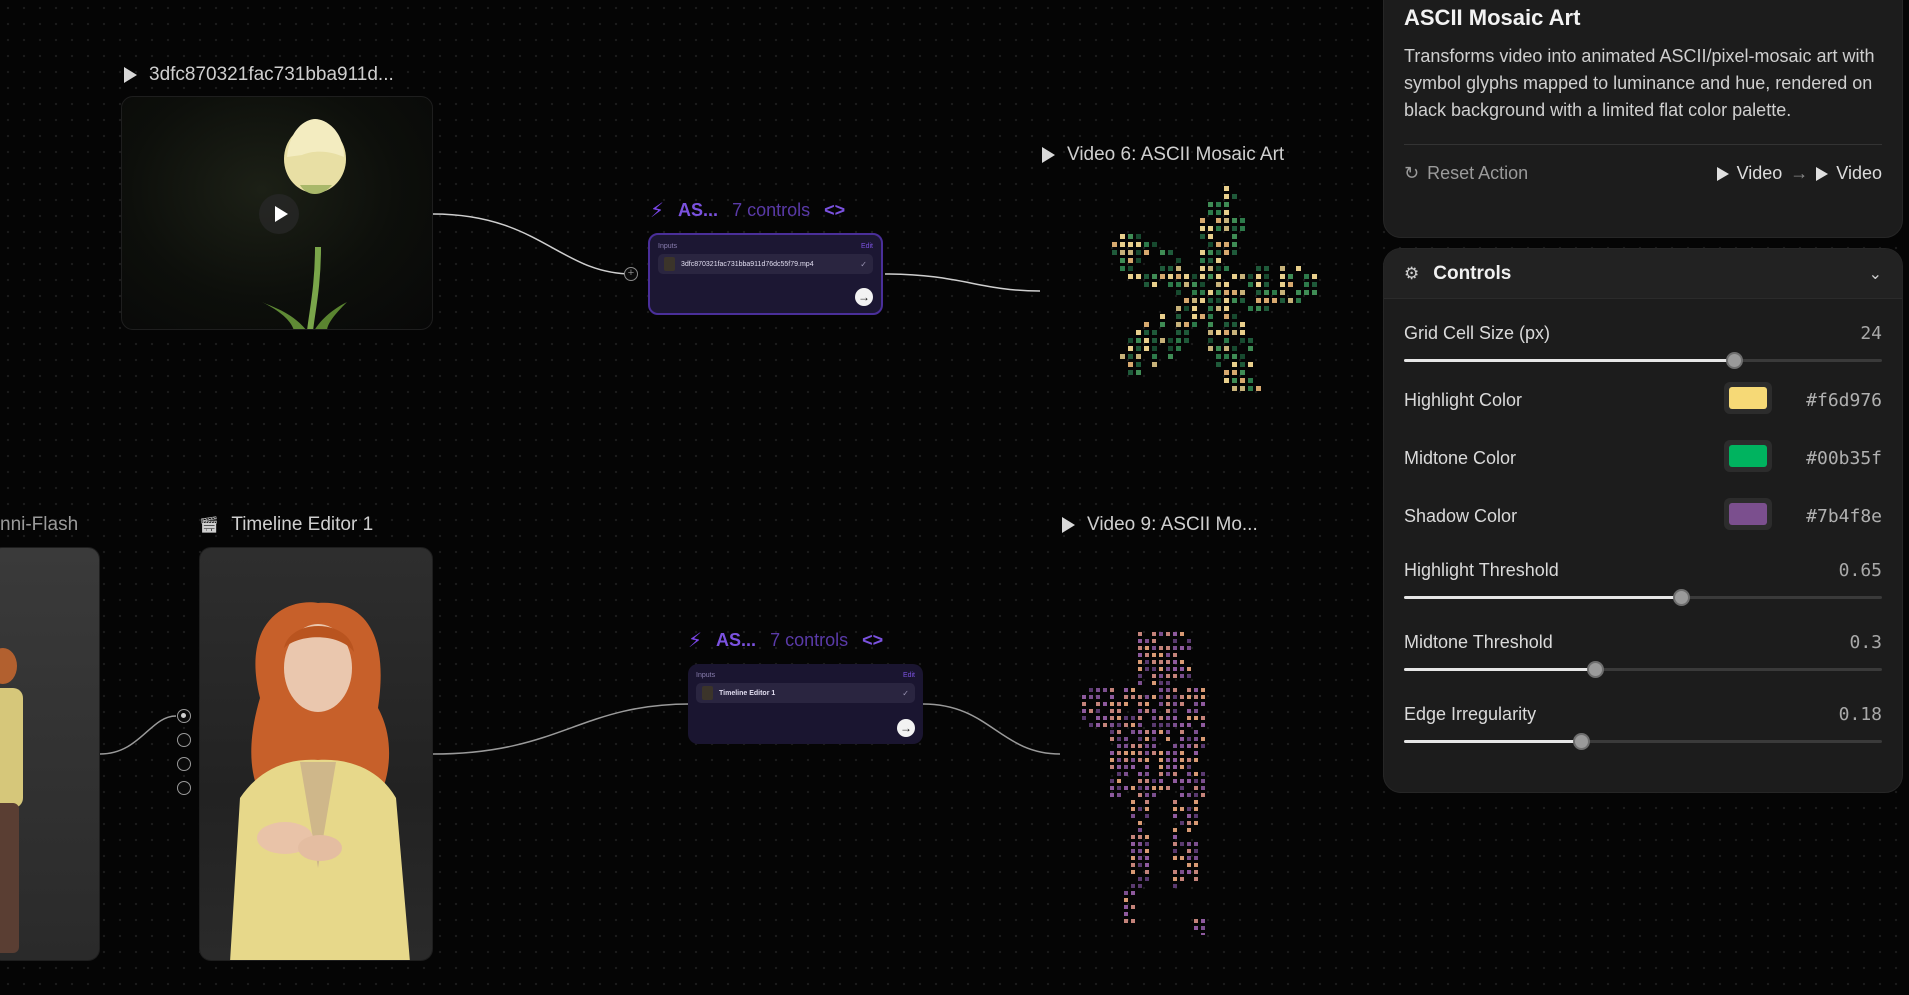  I want to click on input-file-name: 3dfc870321fac731bba911d76dc55f79.mp4, so click(747, 264).